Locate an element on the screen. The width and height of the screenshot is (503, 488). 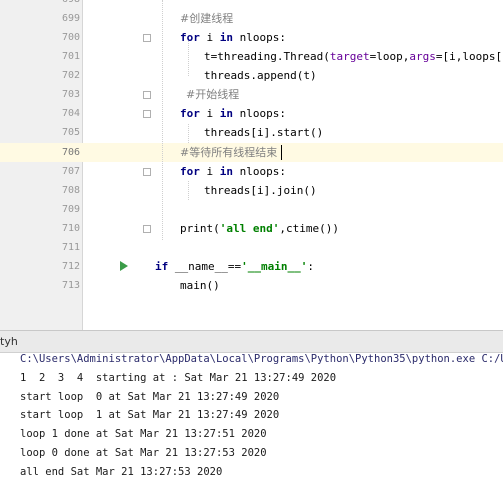
line-number: 698 is located at coordinates (40, 4).